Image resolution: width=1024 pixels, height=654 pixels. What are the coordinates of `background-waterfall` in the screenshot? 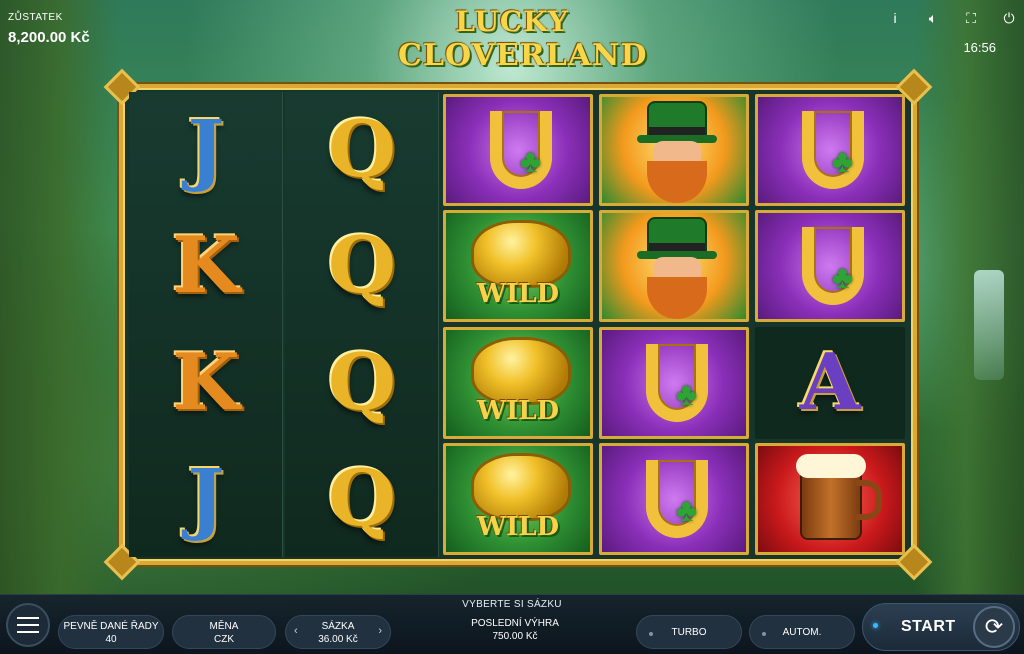 It's located at (989, 325).